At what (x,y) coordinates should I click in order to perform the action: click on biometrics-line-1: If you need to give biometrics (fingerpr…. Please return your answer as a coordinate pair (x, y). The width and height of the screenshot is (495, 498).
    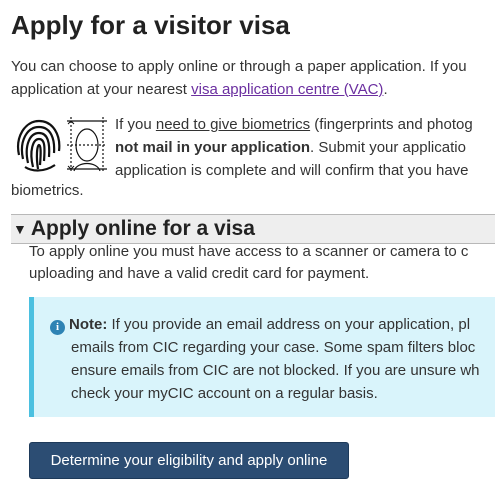
    Looking at the image, I should click on (294, 124).